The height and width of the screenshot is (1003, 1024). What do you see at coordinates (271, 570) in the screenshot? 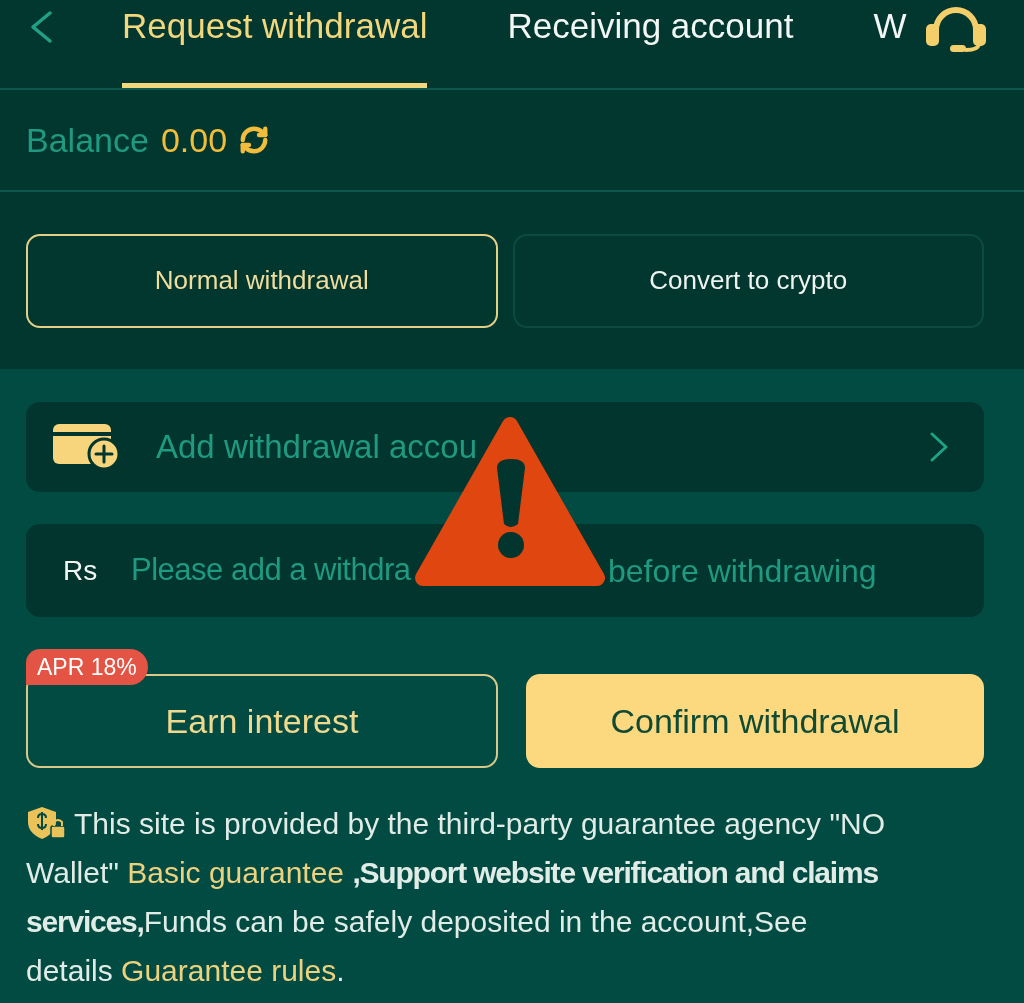
I see `placeholder-text: Please add a withdra` at bounding box center [271, 570].